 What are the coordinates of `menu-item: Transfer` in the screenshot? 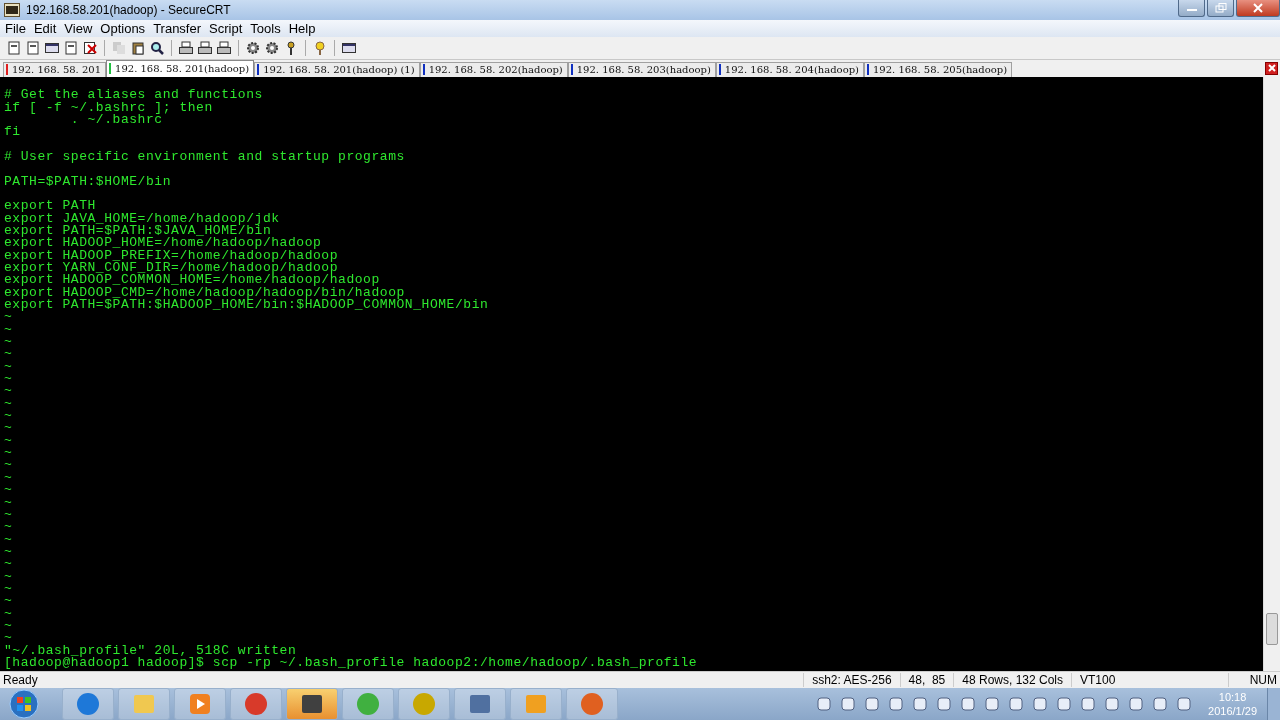 It's located at (177, 28).